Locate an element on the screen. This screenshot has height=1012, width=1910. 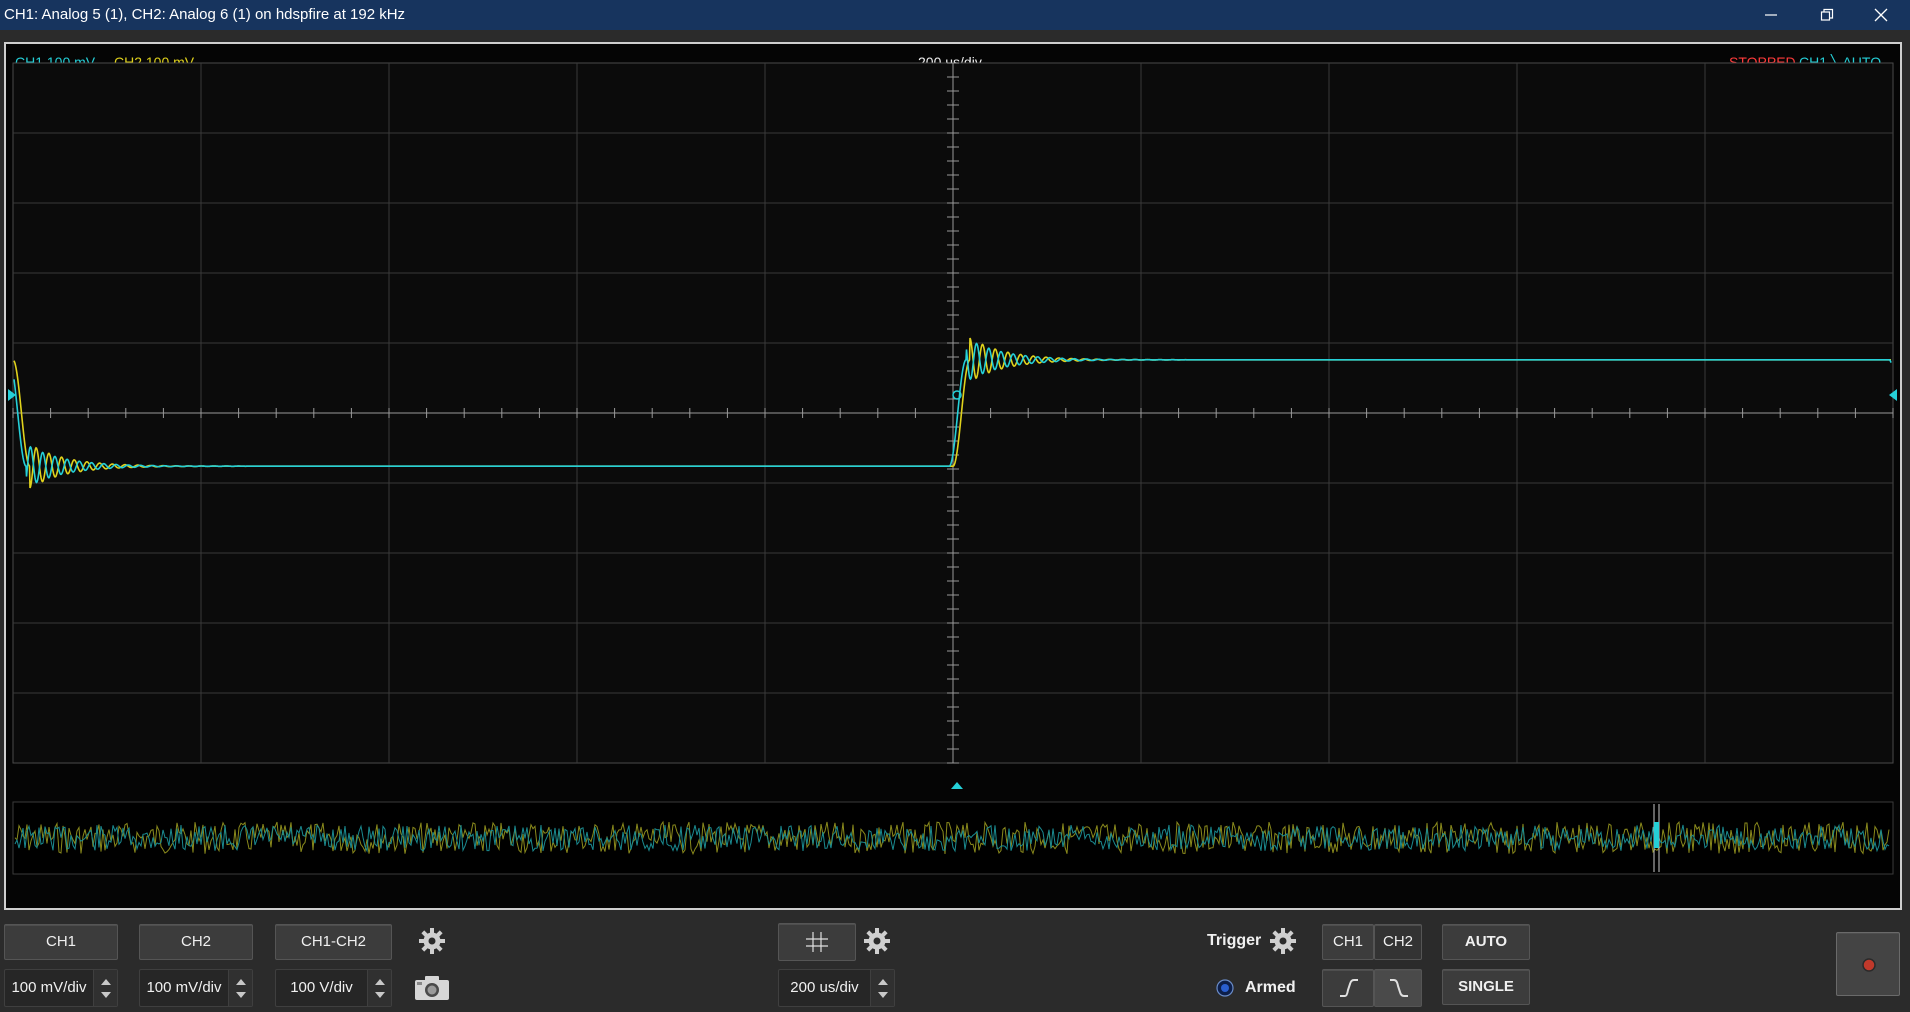
timebase-value: 200 us/div is located at coordinates (824, 987).